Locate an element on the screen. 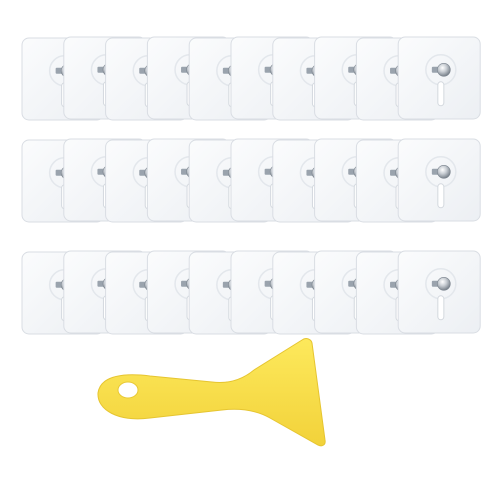  scraper-hang-hole is located at coordinates (128, 390).